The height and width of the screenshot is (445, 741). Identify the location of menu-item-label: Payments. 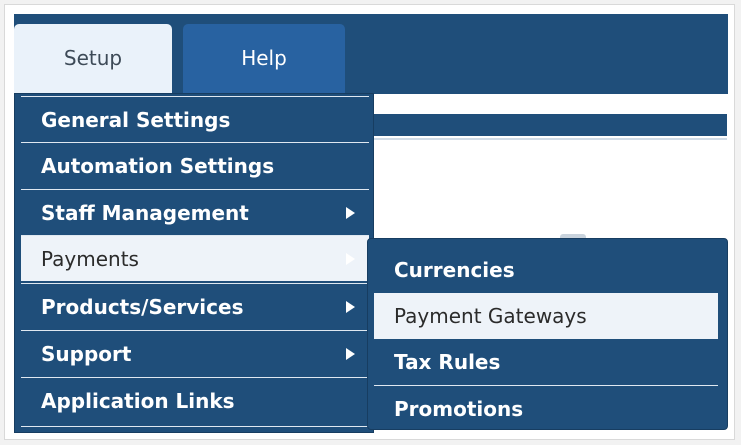
(90, 258).